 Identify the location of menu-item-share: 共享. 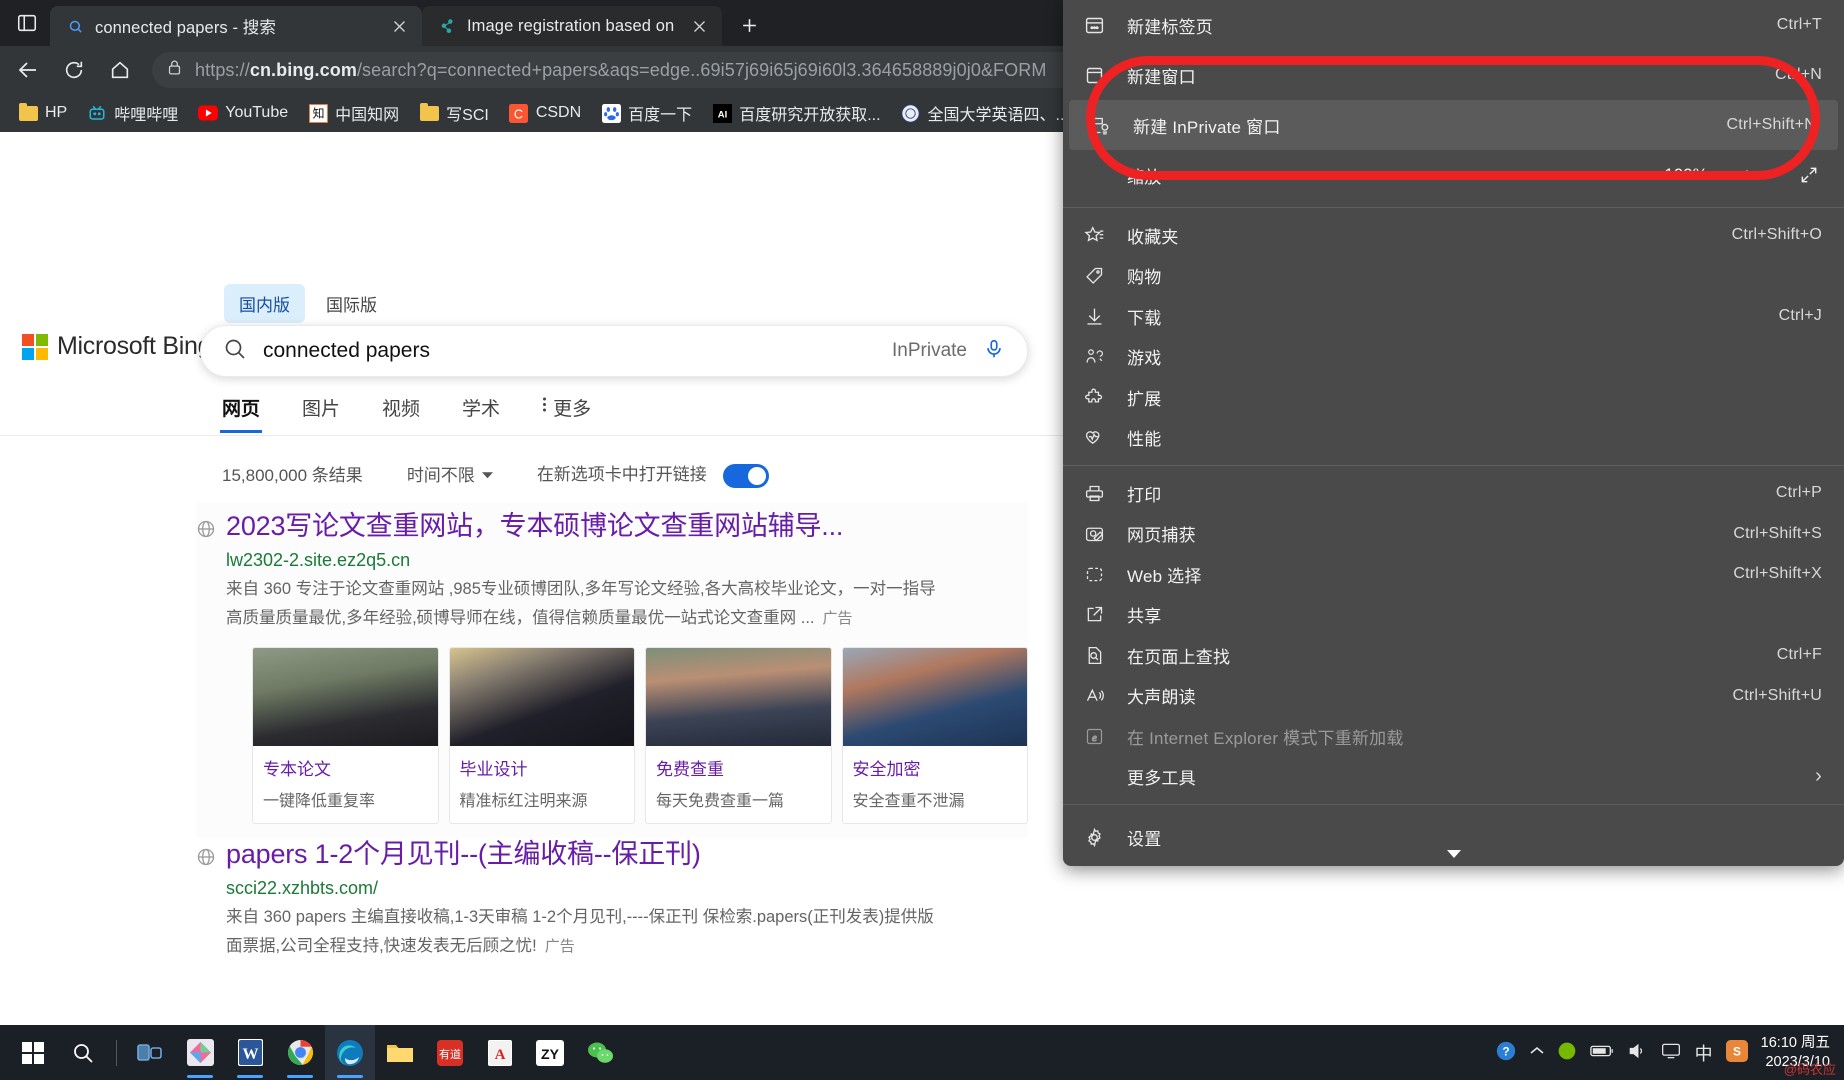
(1453, 615).